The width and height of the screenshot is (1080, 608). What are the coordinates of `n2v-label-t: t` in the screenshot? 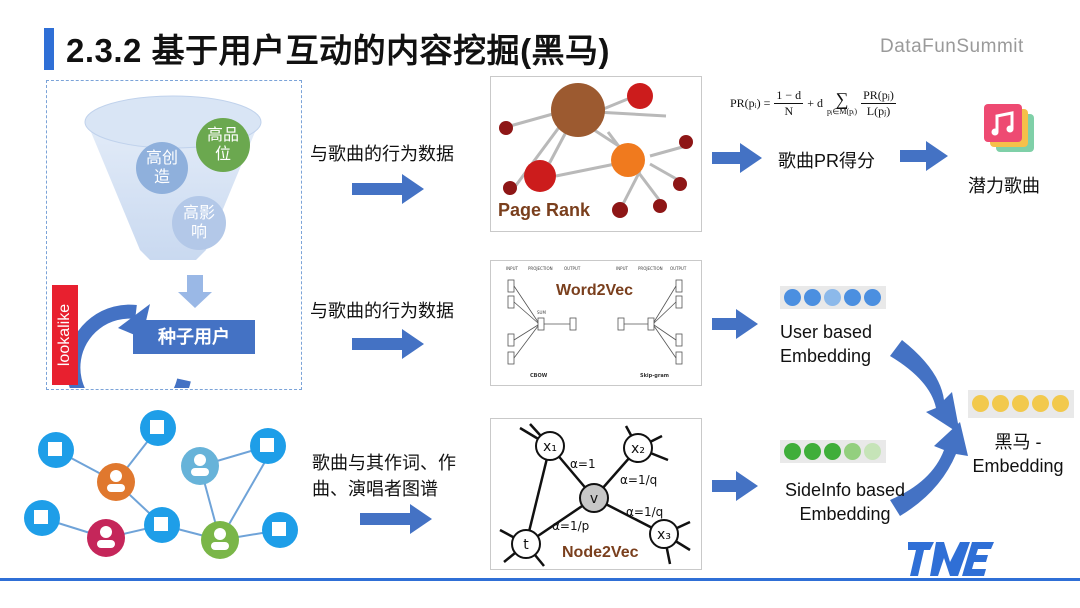 It's located at (526, 545).